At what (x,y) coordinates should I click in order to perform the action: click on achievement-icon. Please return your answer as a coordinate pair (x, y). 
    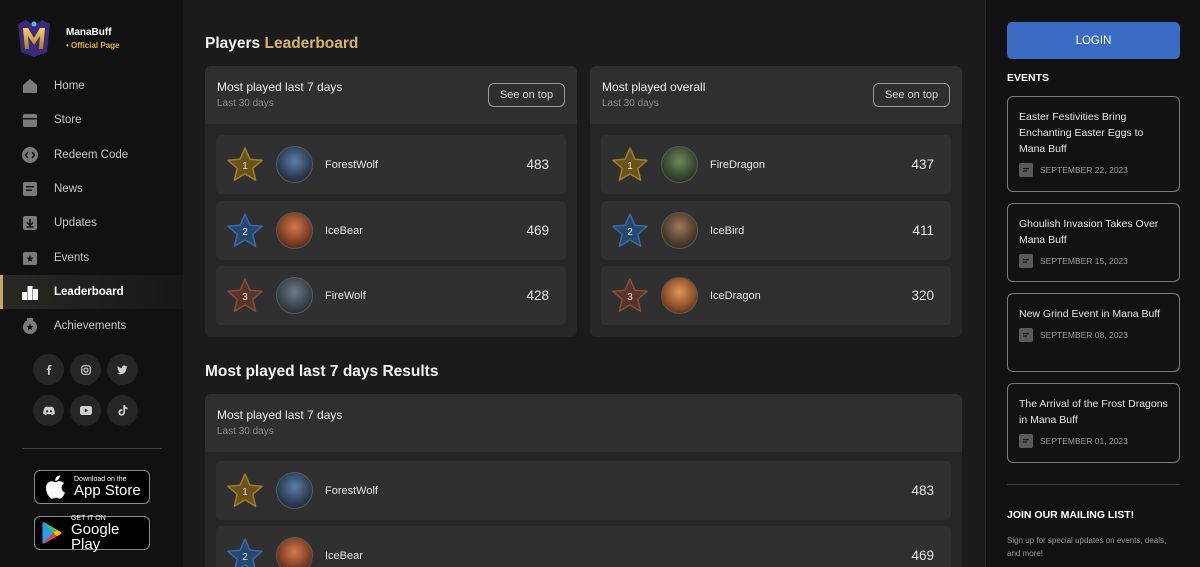
    Looking at the image, I should click on (30, 326).